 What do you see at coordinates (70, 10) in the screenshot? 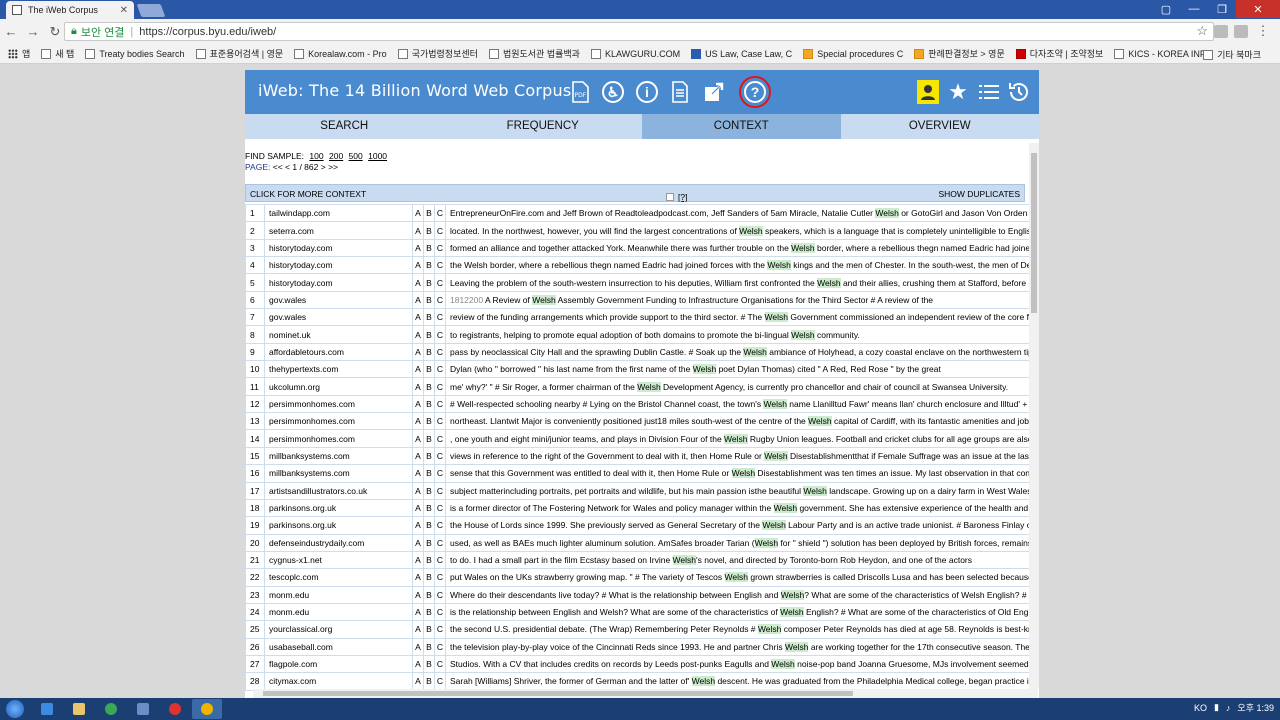
I see `browser-tab: The iWeb Corpus ✕` at bounding box center [70, 10].